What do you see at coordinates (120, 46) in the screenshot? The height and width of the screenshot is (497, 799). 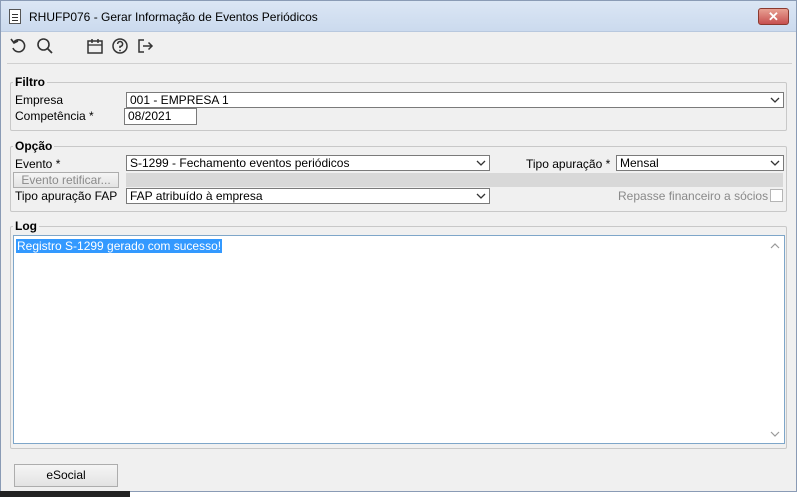 I see `help-icon` at bounding box center [120, 46].